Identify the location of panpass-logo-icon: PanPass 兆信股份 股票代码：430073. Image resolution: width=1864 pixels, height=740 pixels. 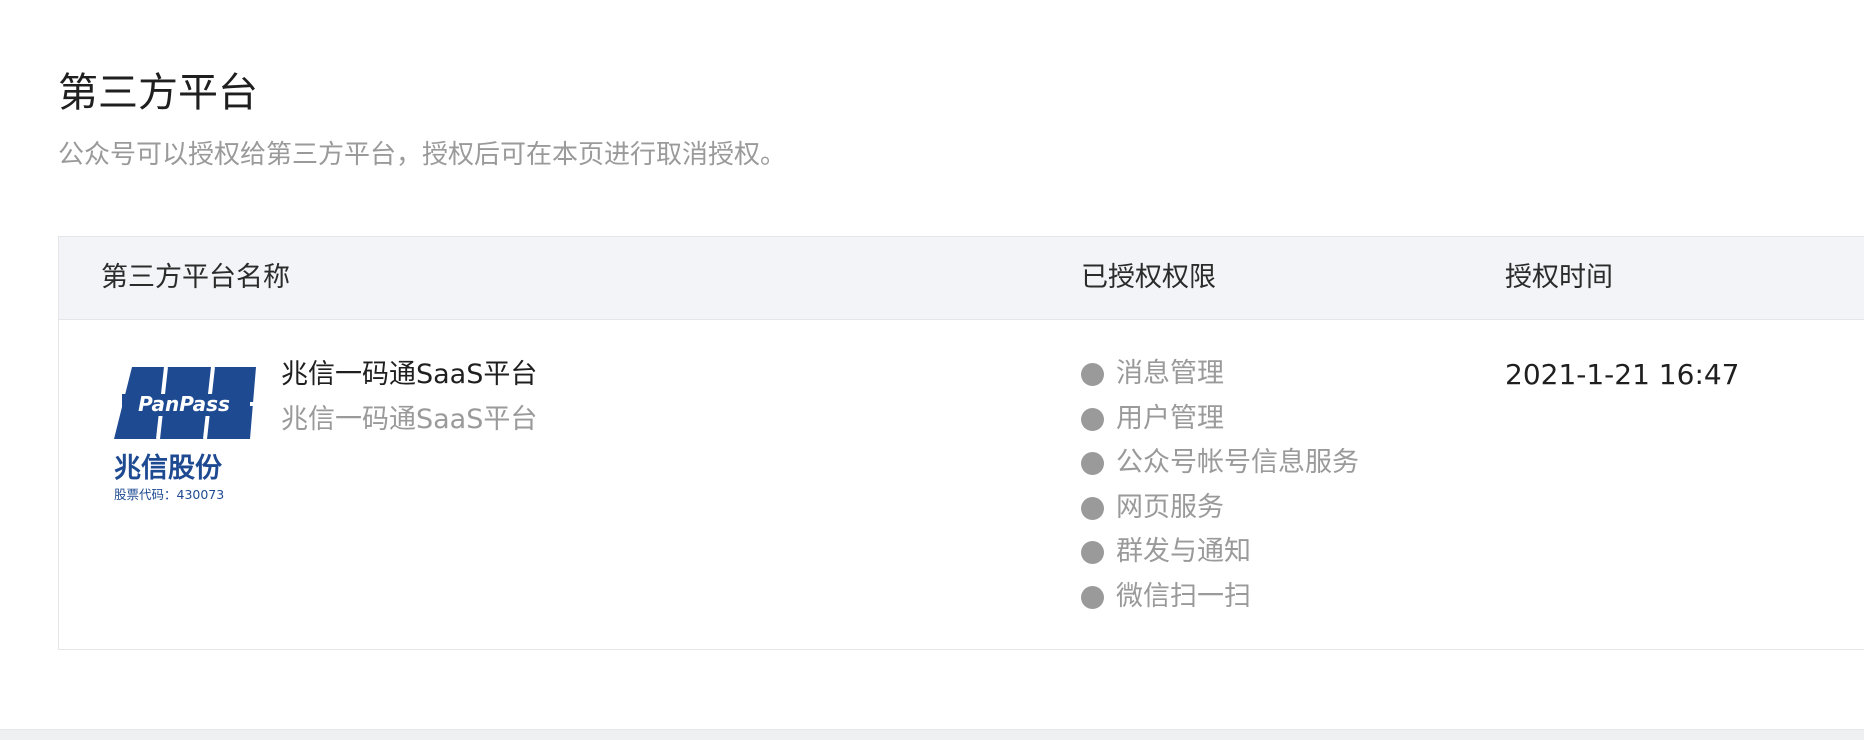
(185, 436).